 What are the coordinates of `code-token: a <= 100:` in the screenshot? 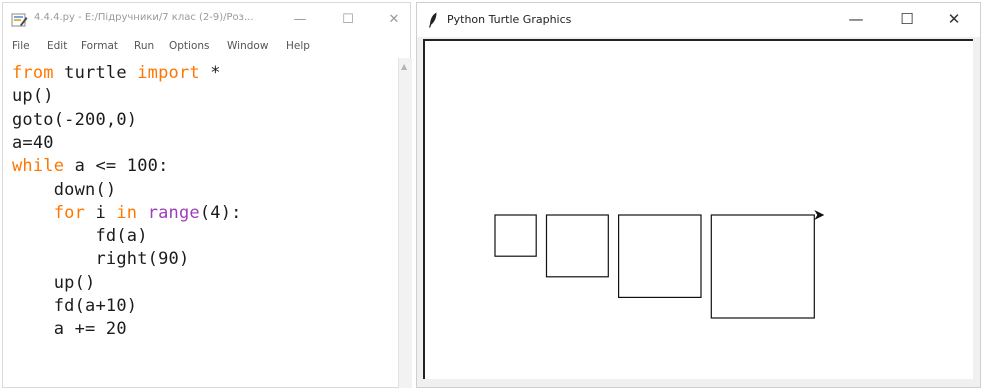 It's located at (116, 166).